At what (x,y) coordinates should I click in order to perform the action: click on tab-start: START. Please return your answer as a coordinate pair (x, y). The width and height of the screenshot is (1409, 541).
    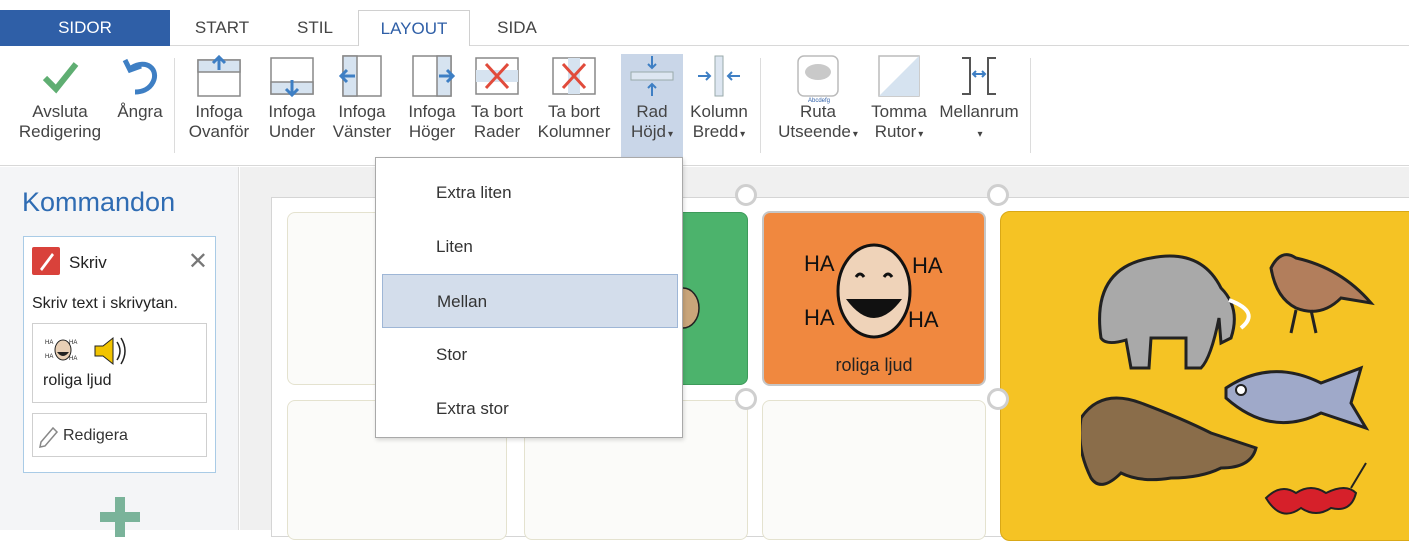
    Looking at the image, I should click on (222, 28).